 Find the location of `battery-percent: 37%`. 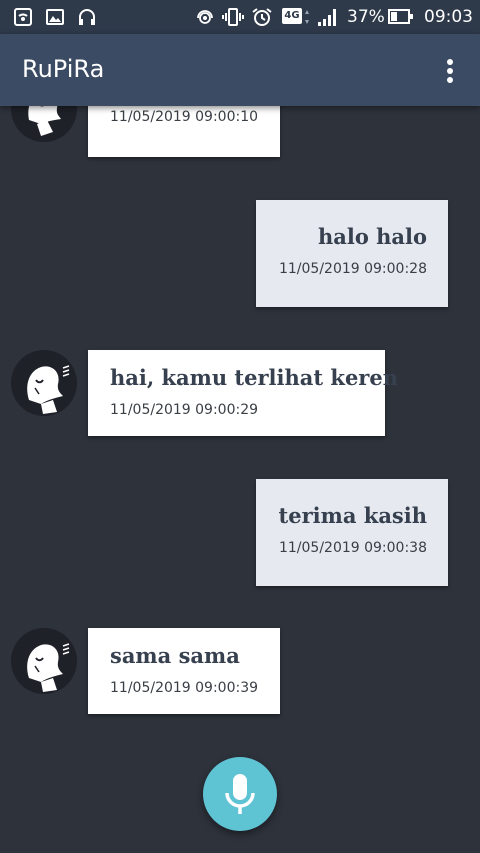

battery-percent: 37% is located at coordinates (366, 17).